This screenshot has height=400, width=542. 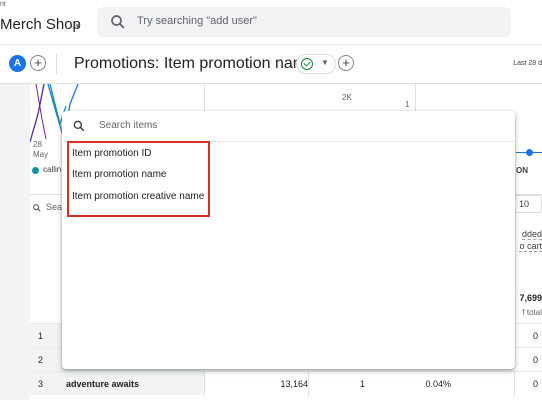 I want to click on column-total: 7,699, so click(x=530, y=298).